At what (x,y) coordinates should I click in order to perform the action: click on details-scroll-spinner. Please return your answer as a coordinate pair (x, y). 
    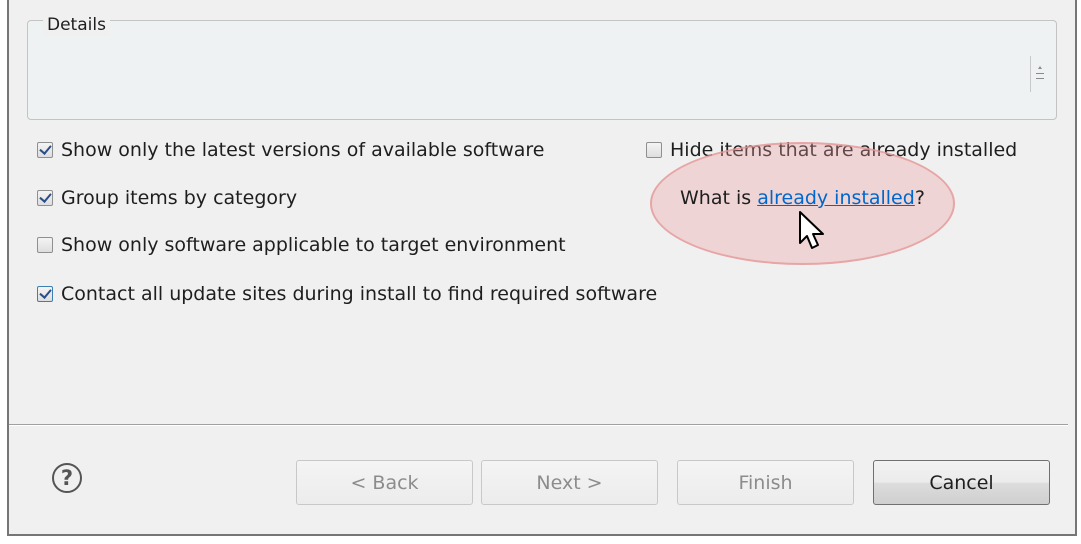
    Looking at the image, I should click on (1039, 74).